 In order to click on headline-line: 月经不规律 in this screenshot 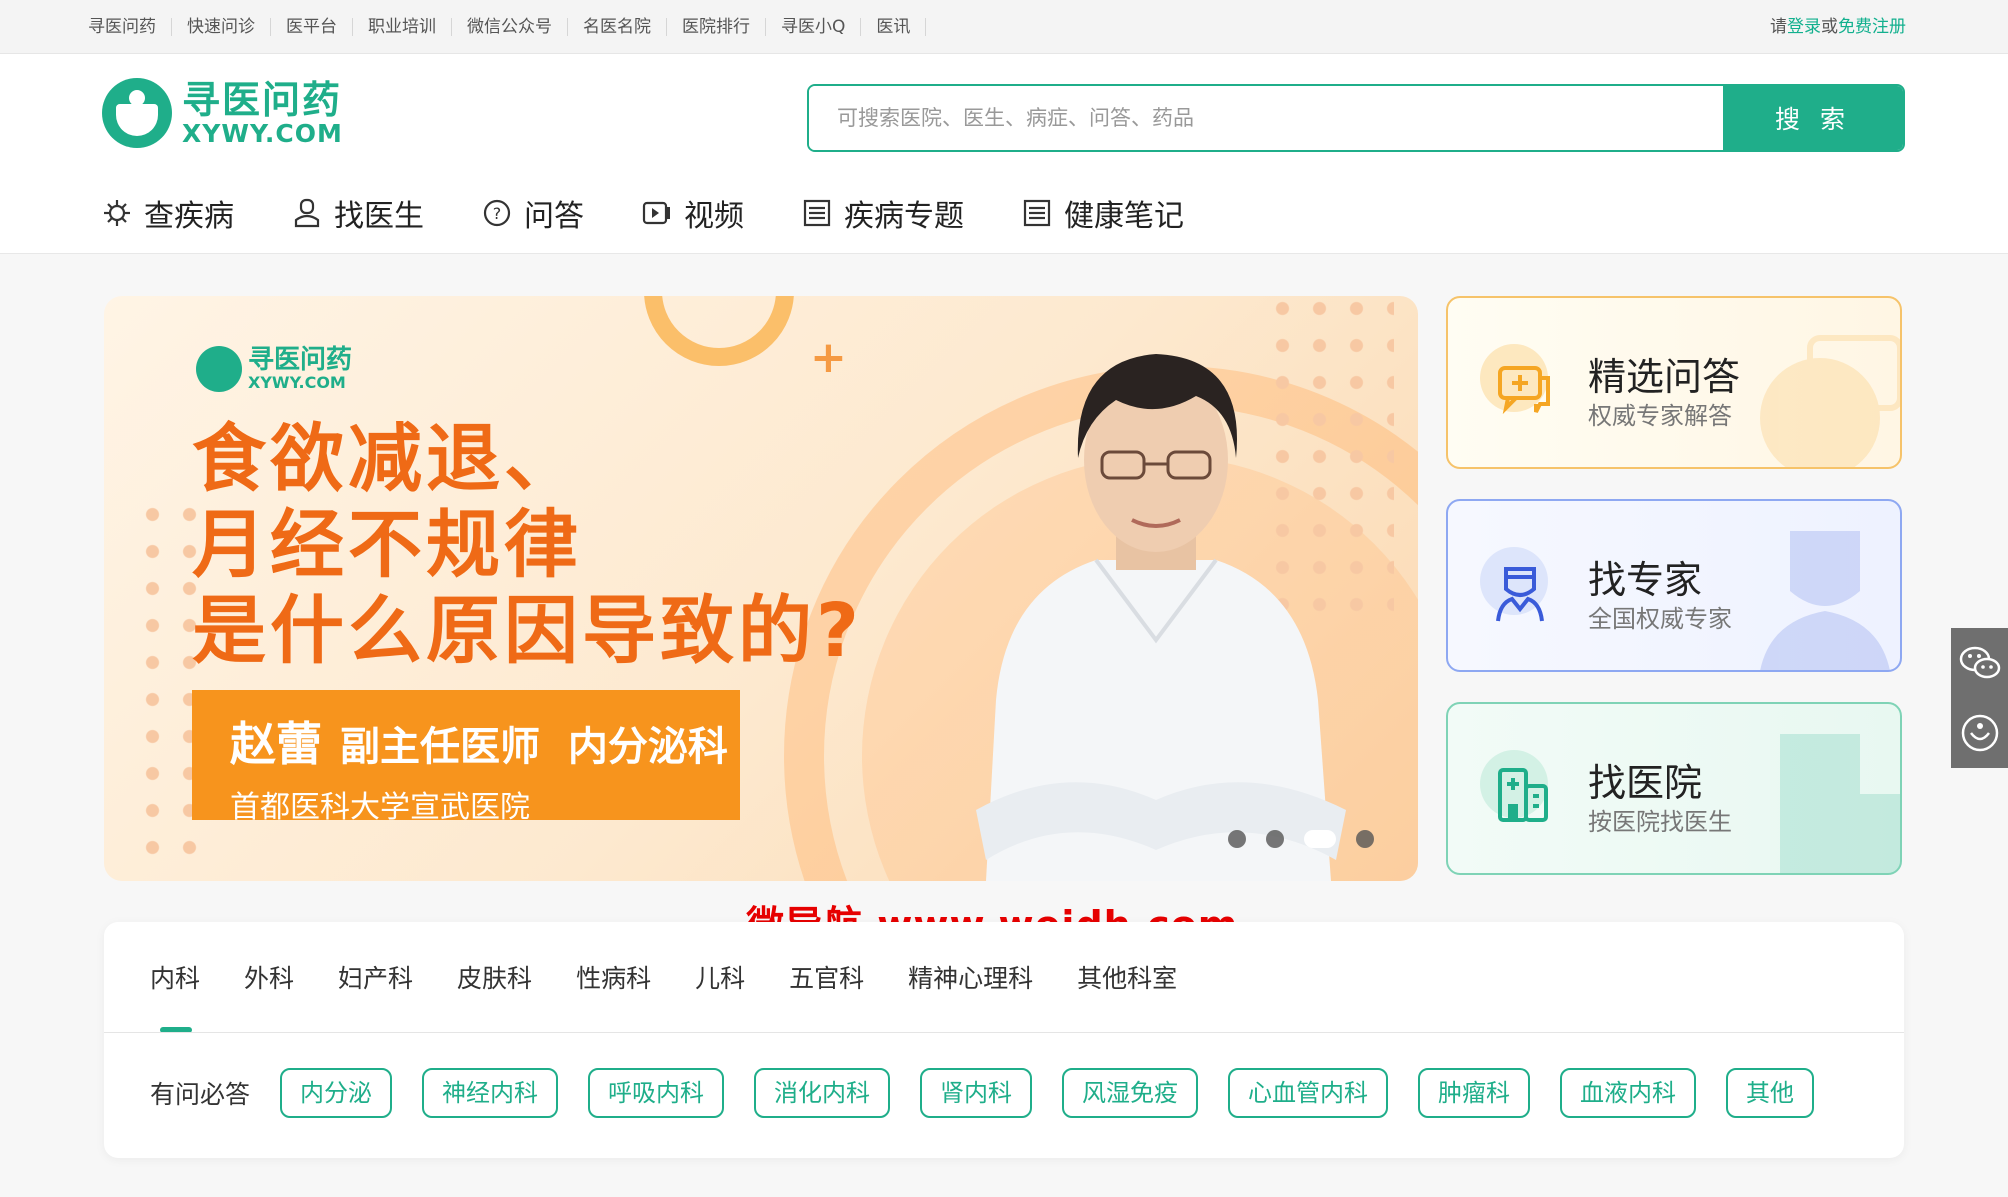, I will do `click(387, 545)`.